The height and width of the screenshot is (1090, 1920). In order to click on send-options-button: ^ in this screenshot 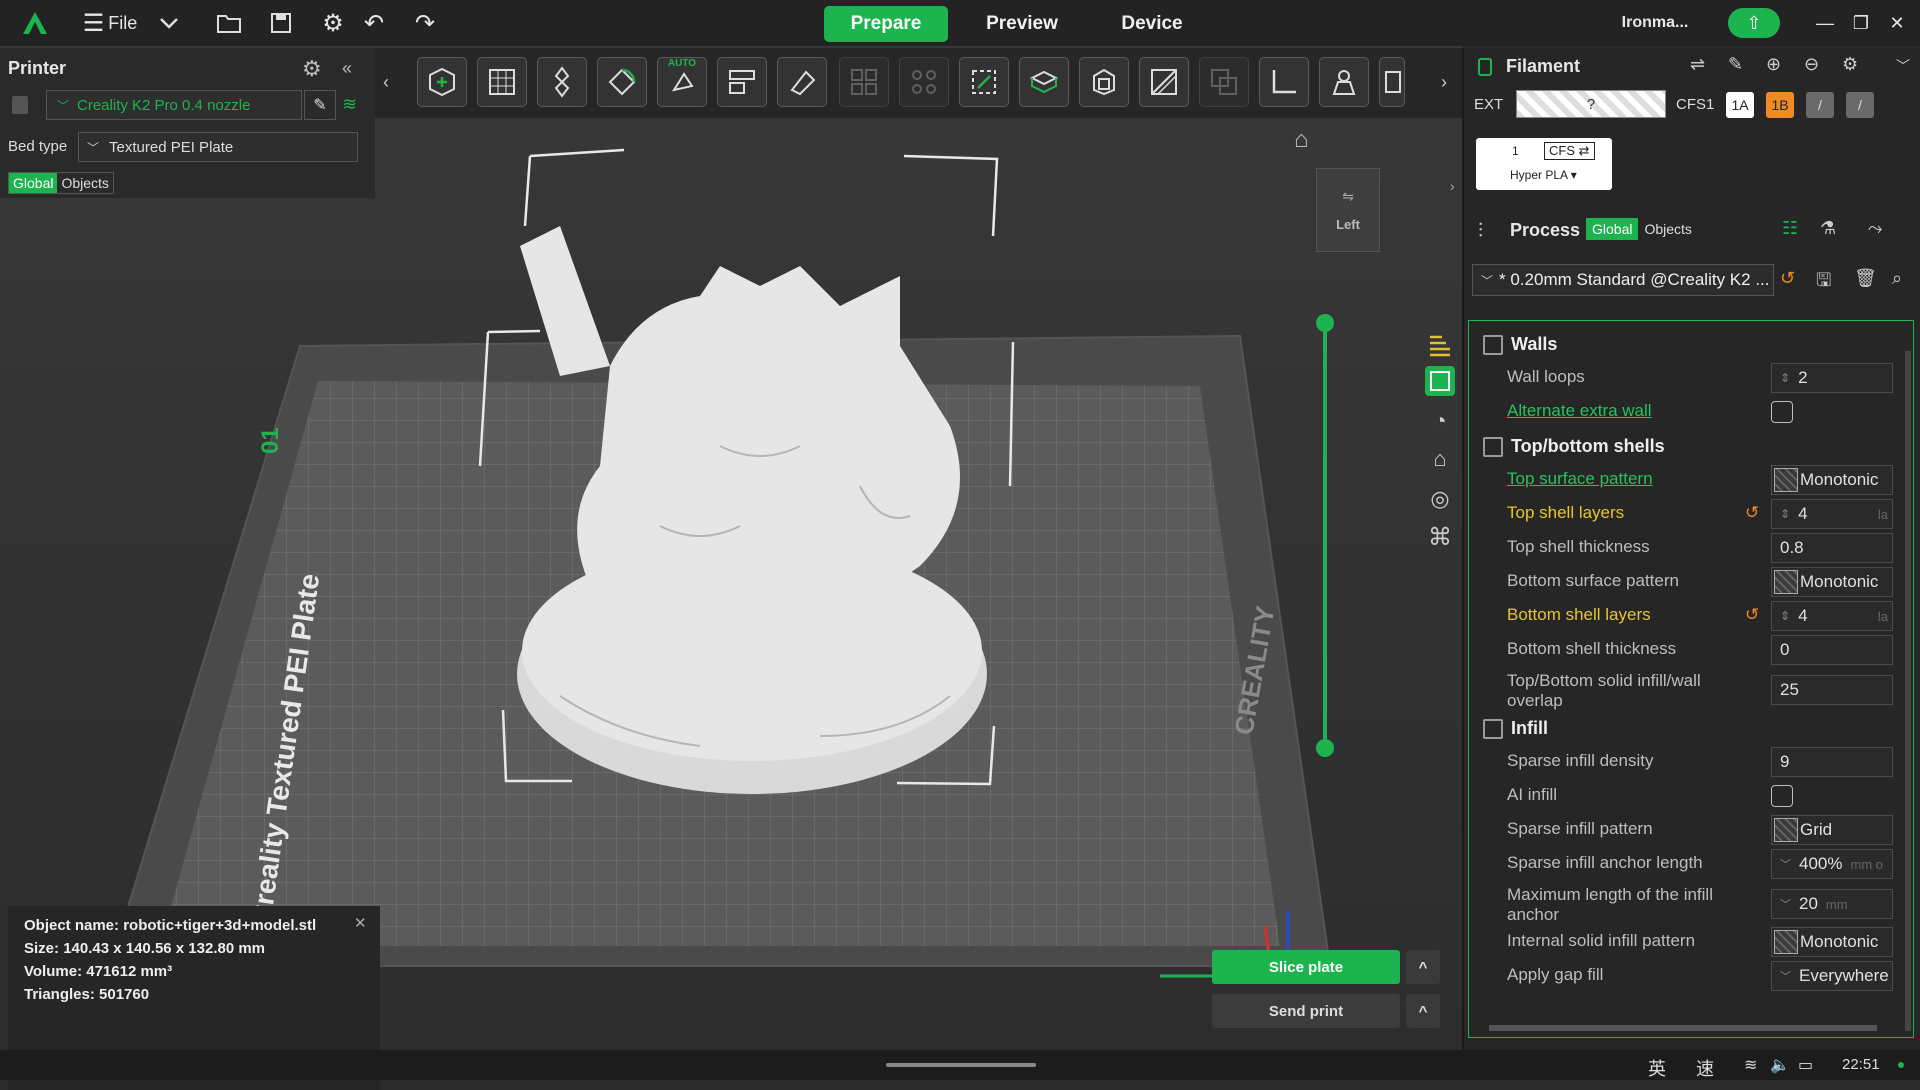, I will do `click(1423, 1011)`.